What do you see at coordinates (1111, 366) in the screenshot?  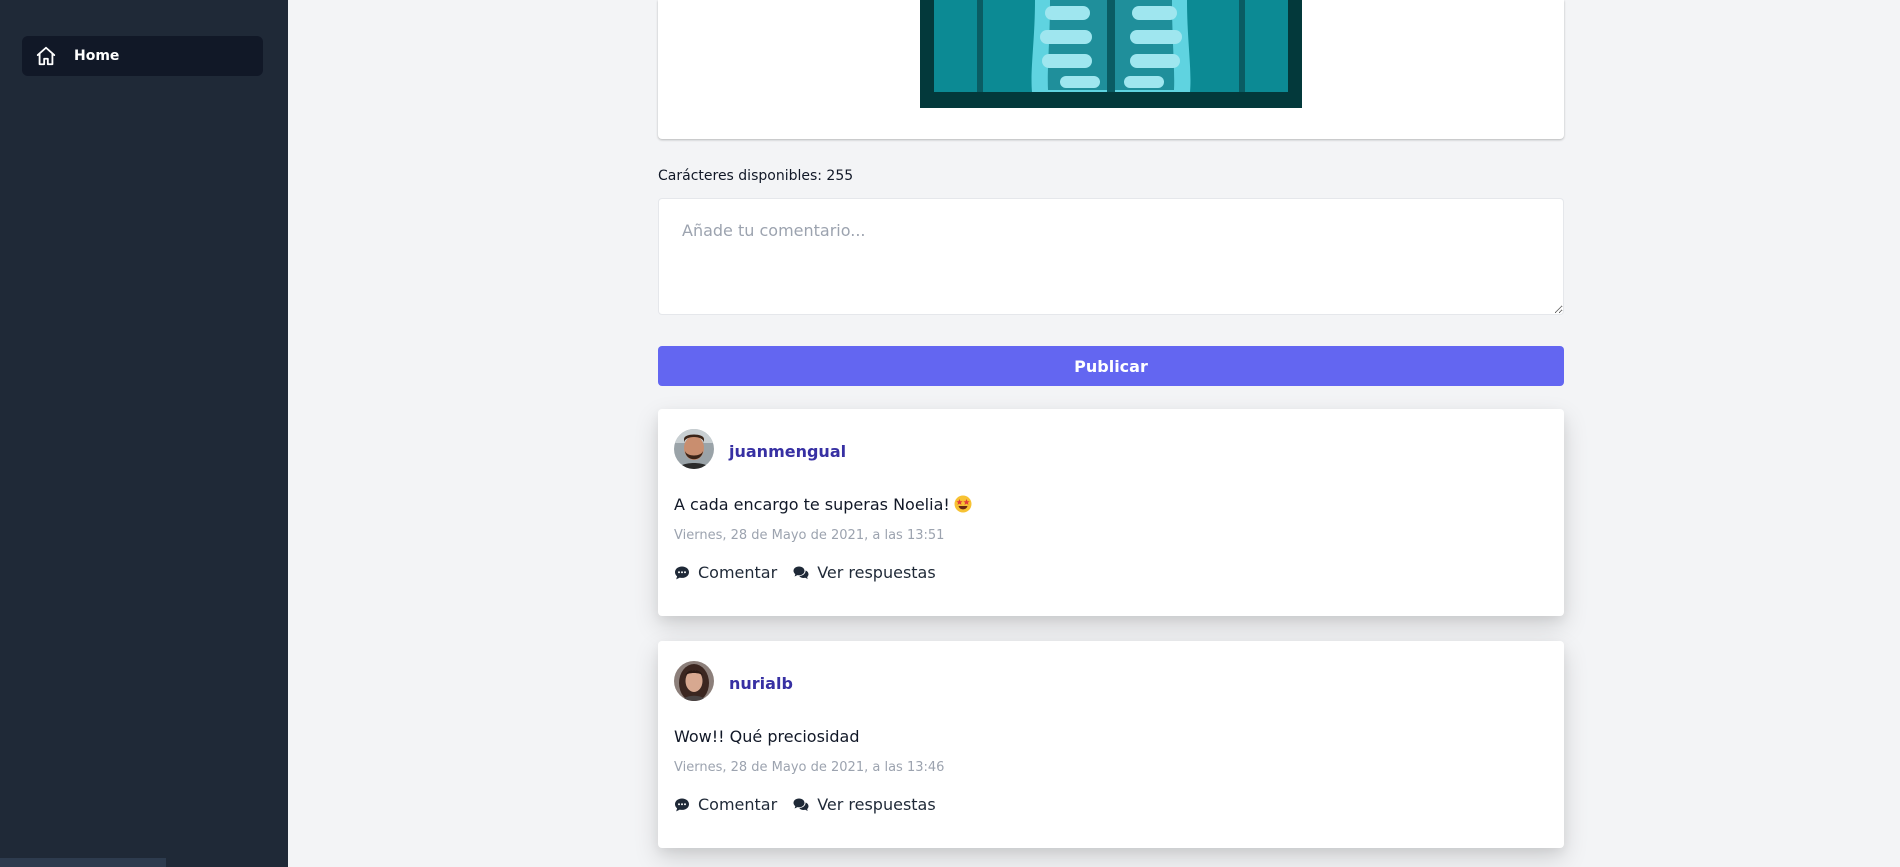 I see `publish-button: Publicar` at bounding box center [1111, 366].